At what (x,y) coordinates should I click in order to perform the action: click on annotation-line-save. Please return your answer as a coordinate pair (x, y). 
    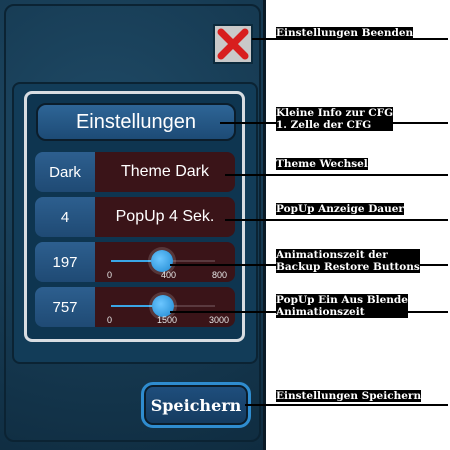
    Looking at the image, I should click on (346, 405).